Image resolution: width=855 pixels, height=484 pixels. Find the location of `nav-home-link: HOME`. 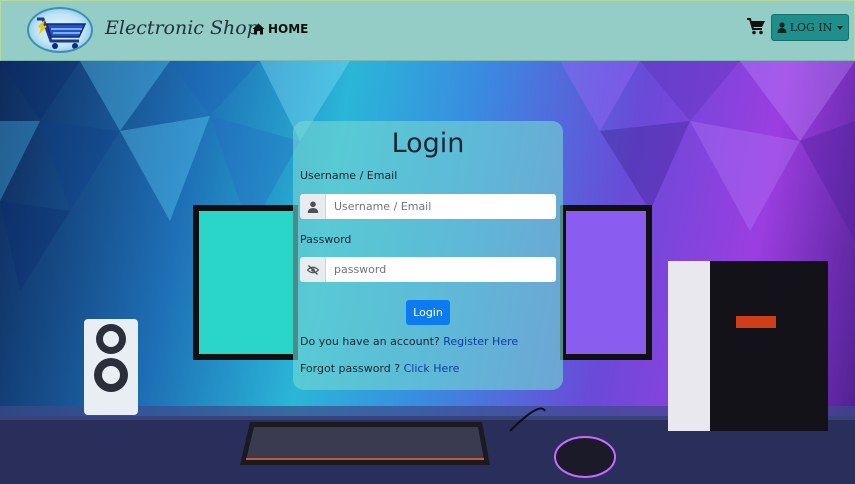

nav-home-link: HOME is located at coordinates (280, 29).